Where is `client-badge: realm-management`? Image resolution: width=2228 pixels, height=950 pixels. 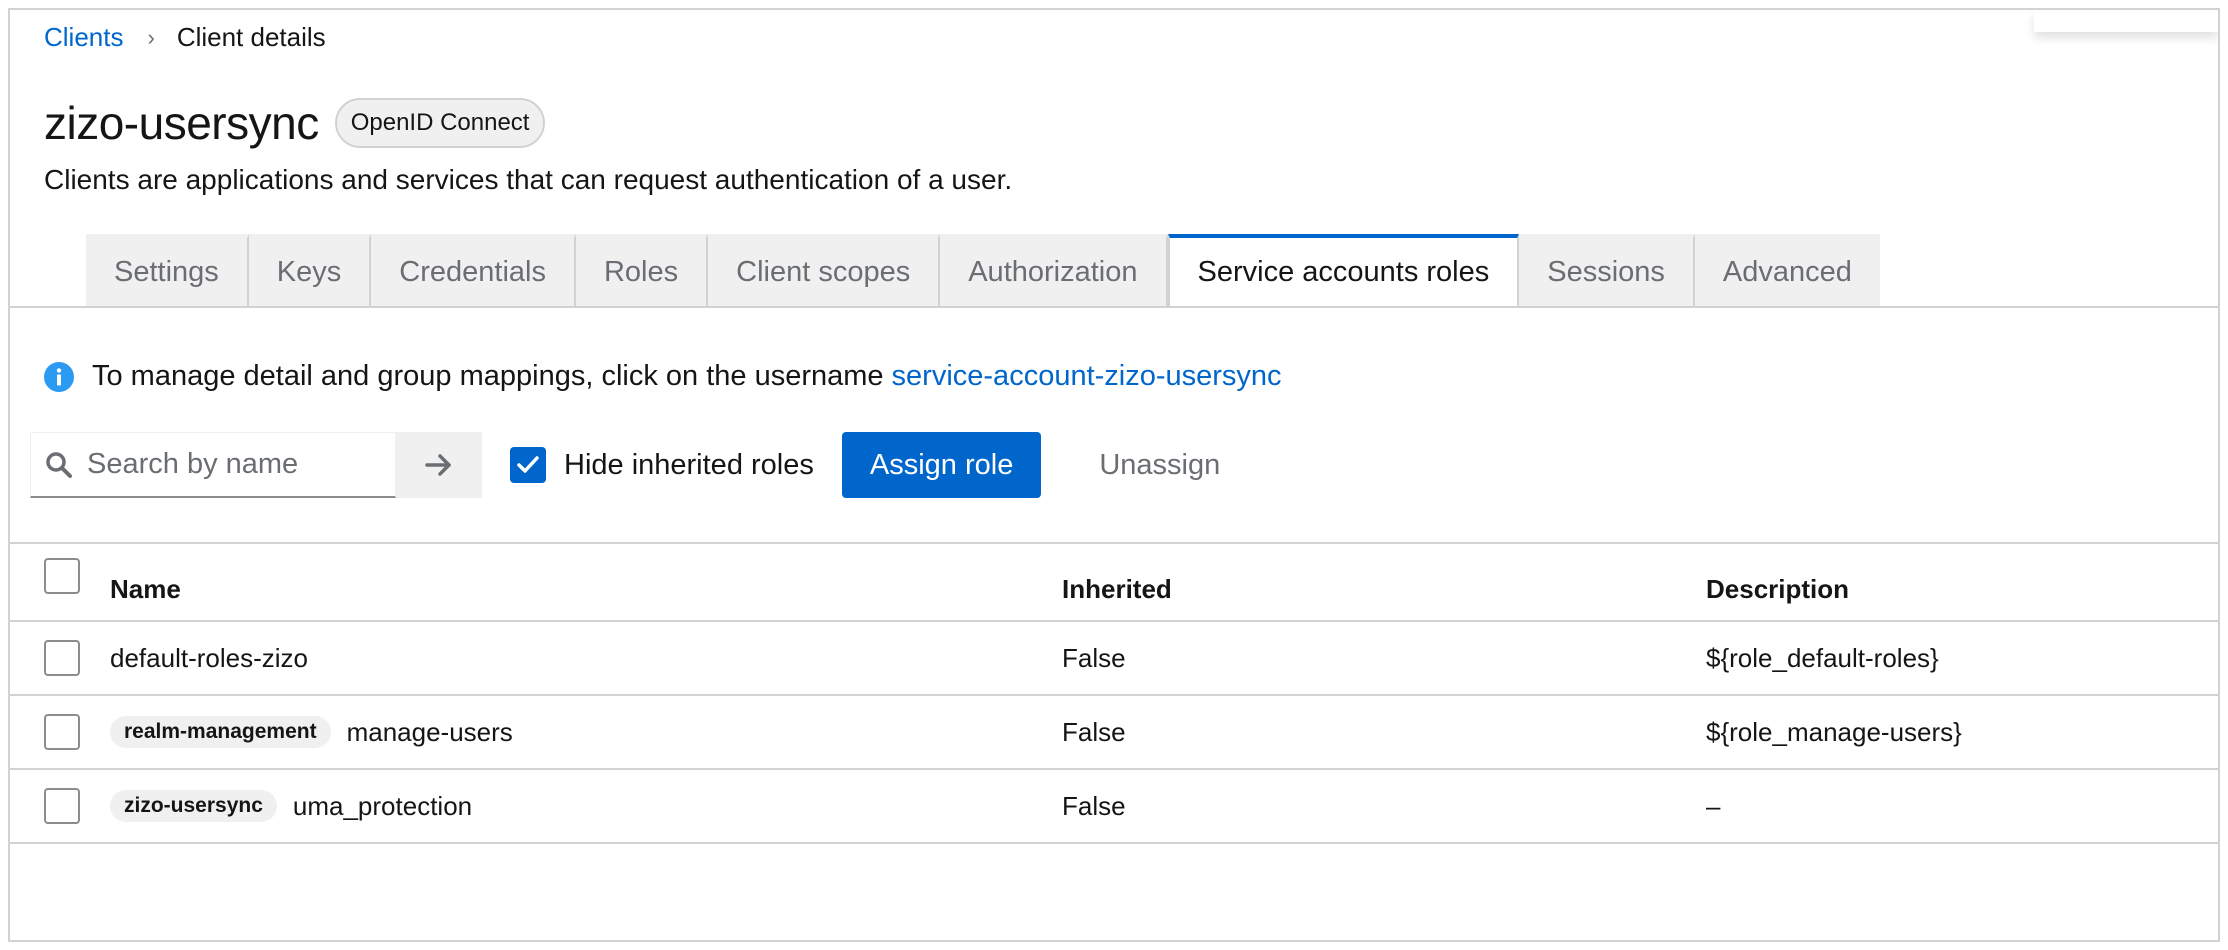
client-badge: realm-management is located at coordinates (220, 732).